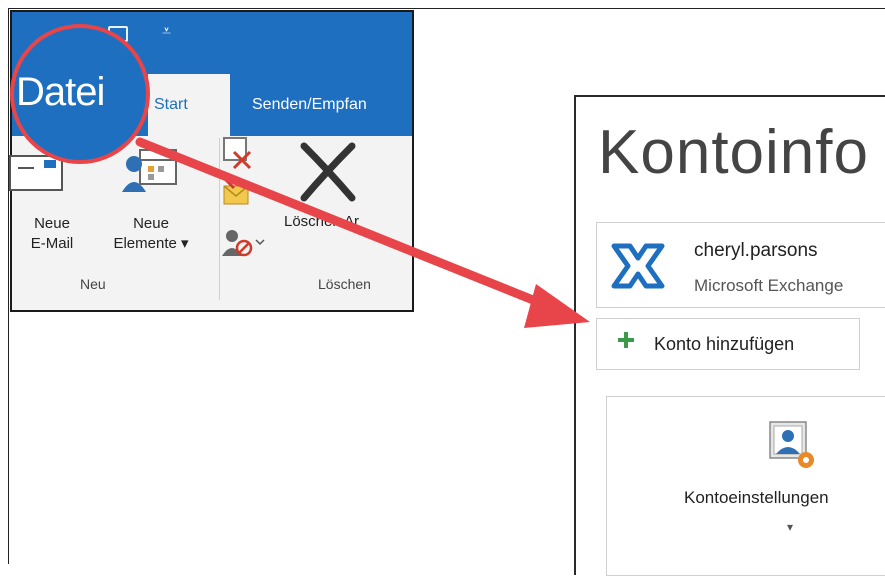 The image size is (885, 576). I want to click on new-items-icon, so click(150, 170).